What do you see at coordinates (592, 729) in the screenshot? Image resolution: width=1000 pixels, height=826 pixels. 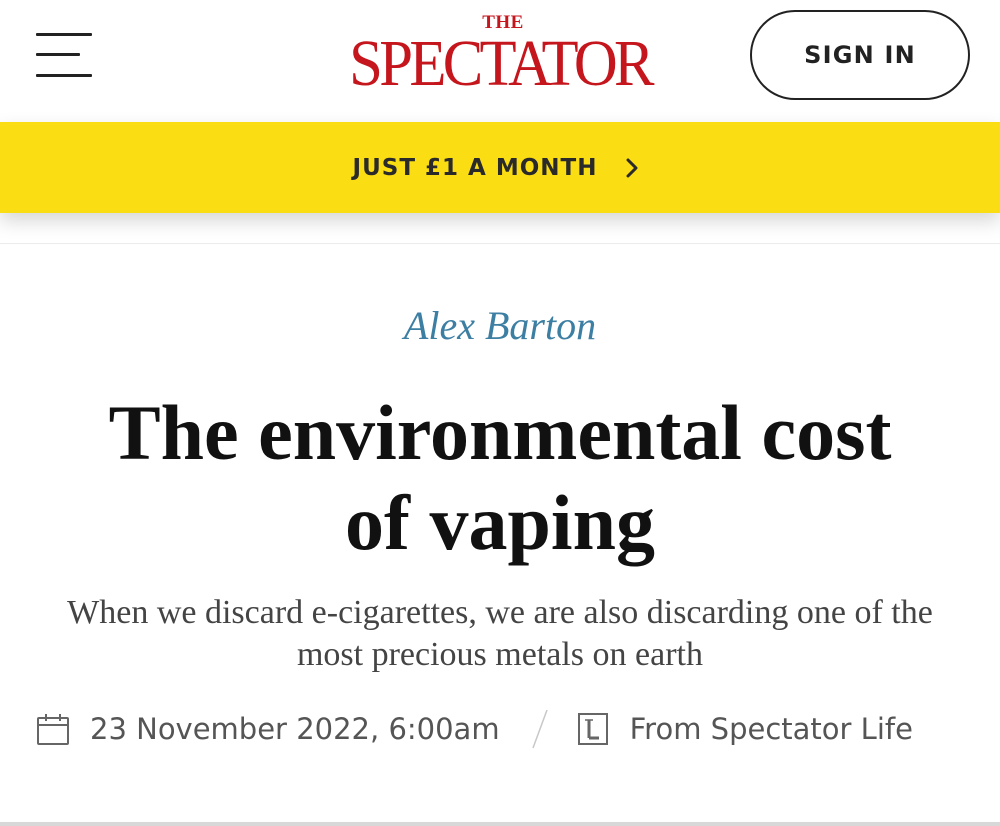 I see `spectator-life-icon` at bounding box center [592, 729].